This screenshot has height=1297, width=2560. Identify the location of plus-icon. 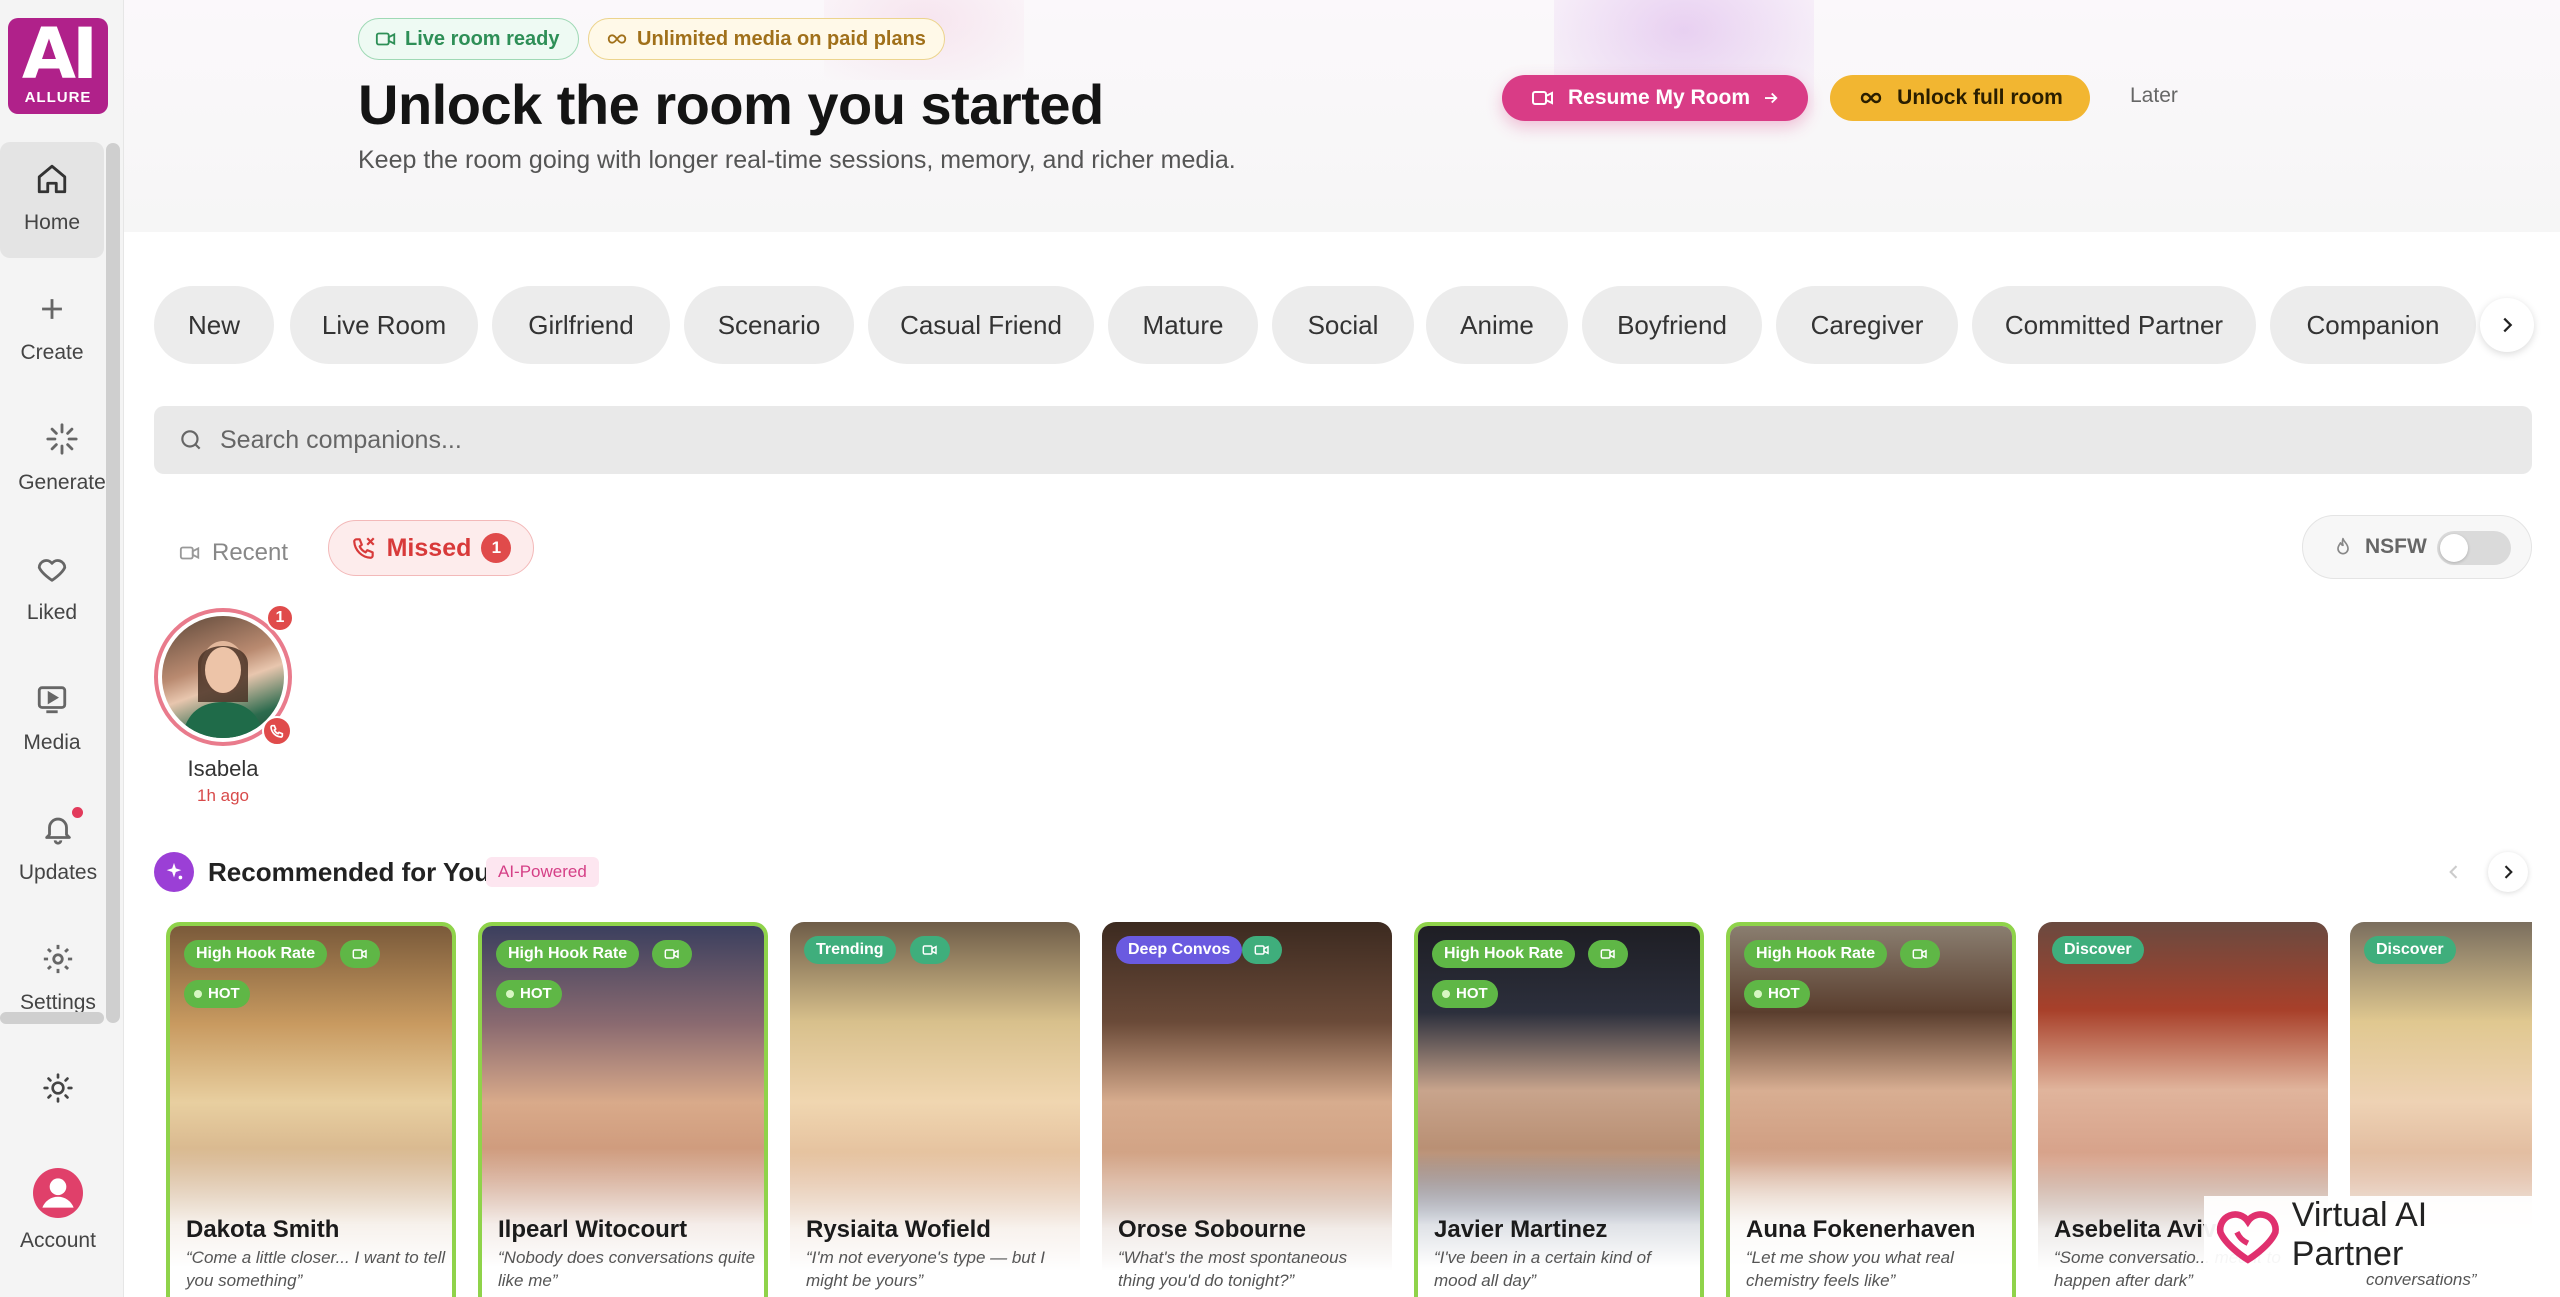
(52, 309).